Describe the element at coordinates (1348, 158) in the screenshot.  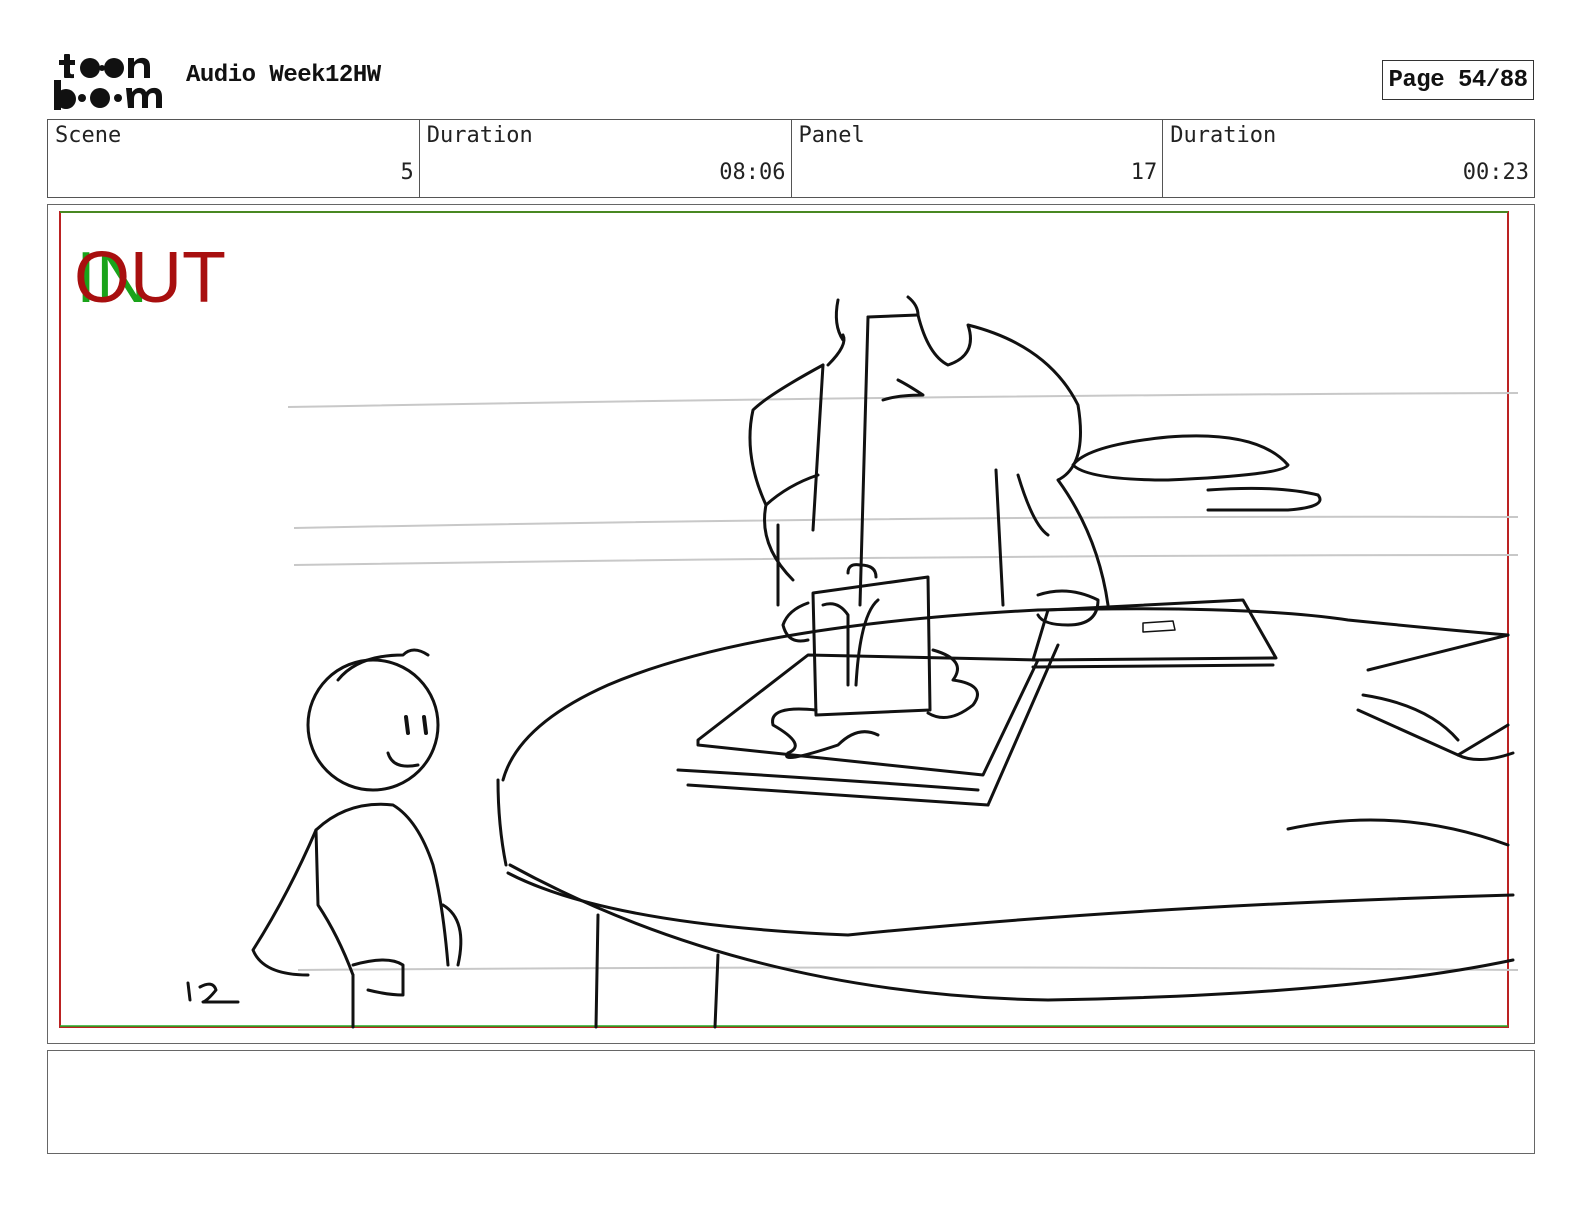
I see `panel-duration-cell: Duration 00:23` at that location.